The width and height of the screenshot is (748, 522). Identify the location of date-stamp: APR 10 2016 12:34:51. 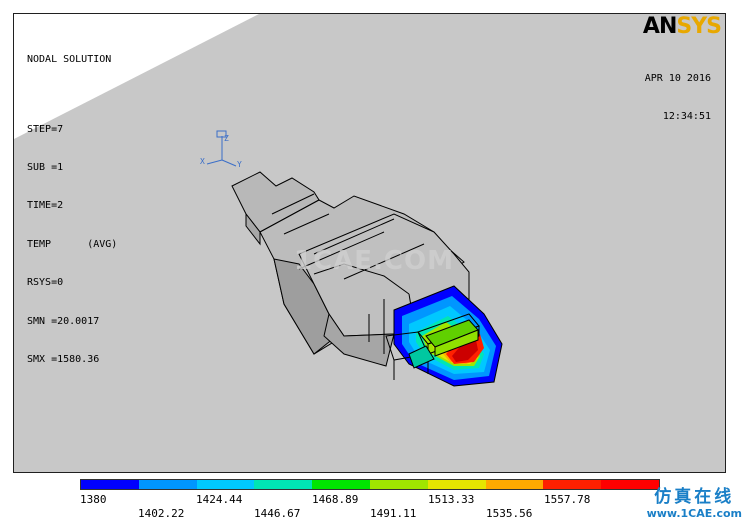
(678, 98).